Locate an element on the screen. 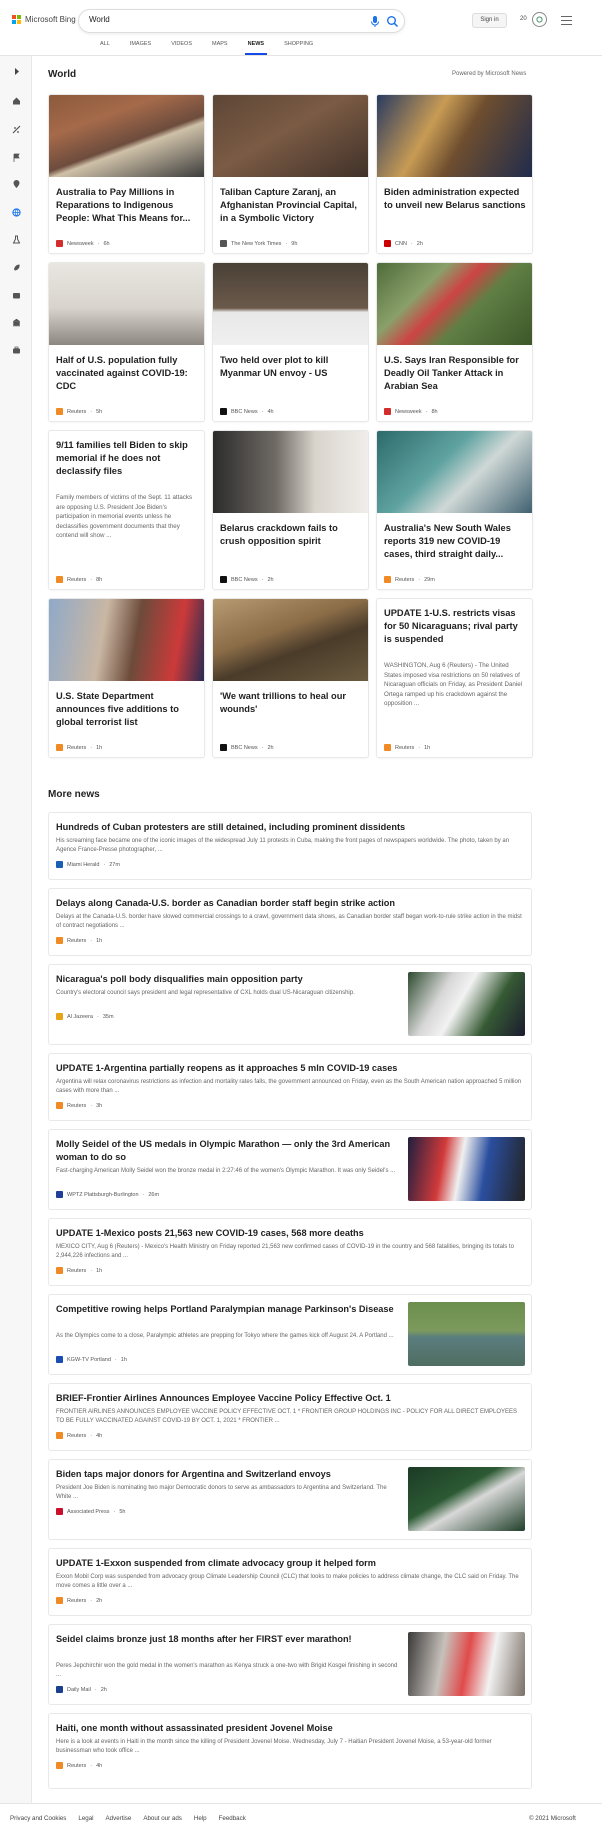 The image size is (602, 1833). footer-link-legal: Legal is located at coordinates (85, 1818).